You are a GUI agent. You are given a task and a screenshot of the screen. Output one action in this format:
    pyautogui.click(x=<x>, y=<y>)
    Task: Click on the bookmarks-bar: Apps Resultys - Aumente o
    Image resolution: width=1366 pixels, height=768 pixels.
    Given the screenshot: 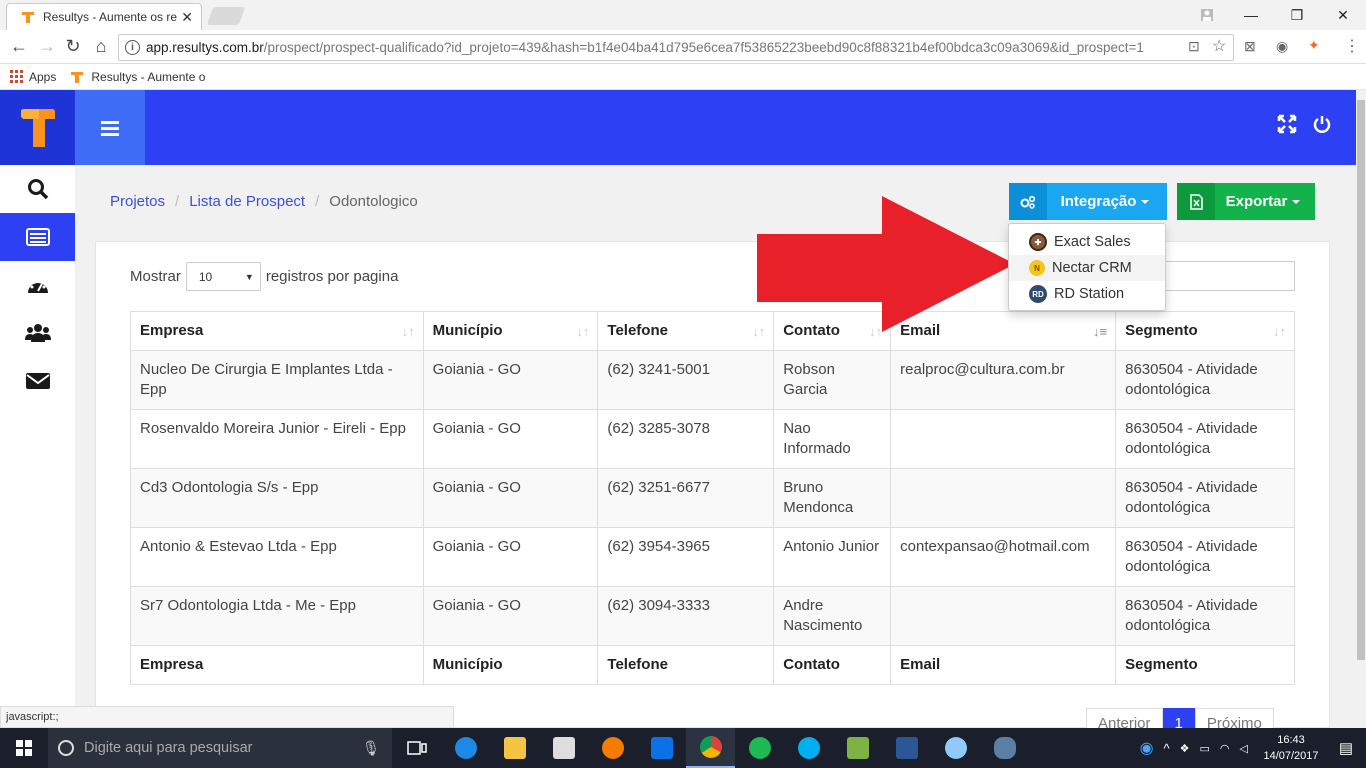 What is the action you would take?
    pyautogui.click(x=683, y=77)
    